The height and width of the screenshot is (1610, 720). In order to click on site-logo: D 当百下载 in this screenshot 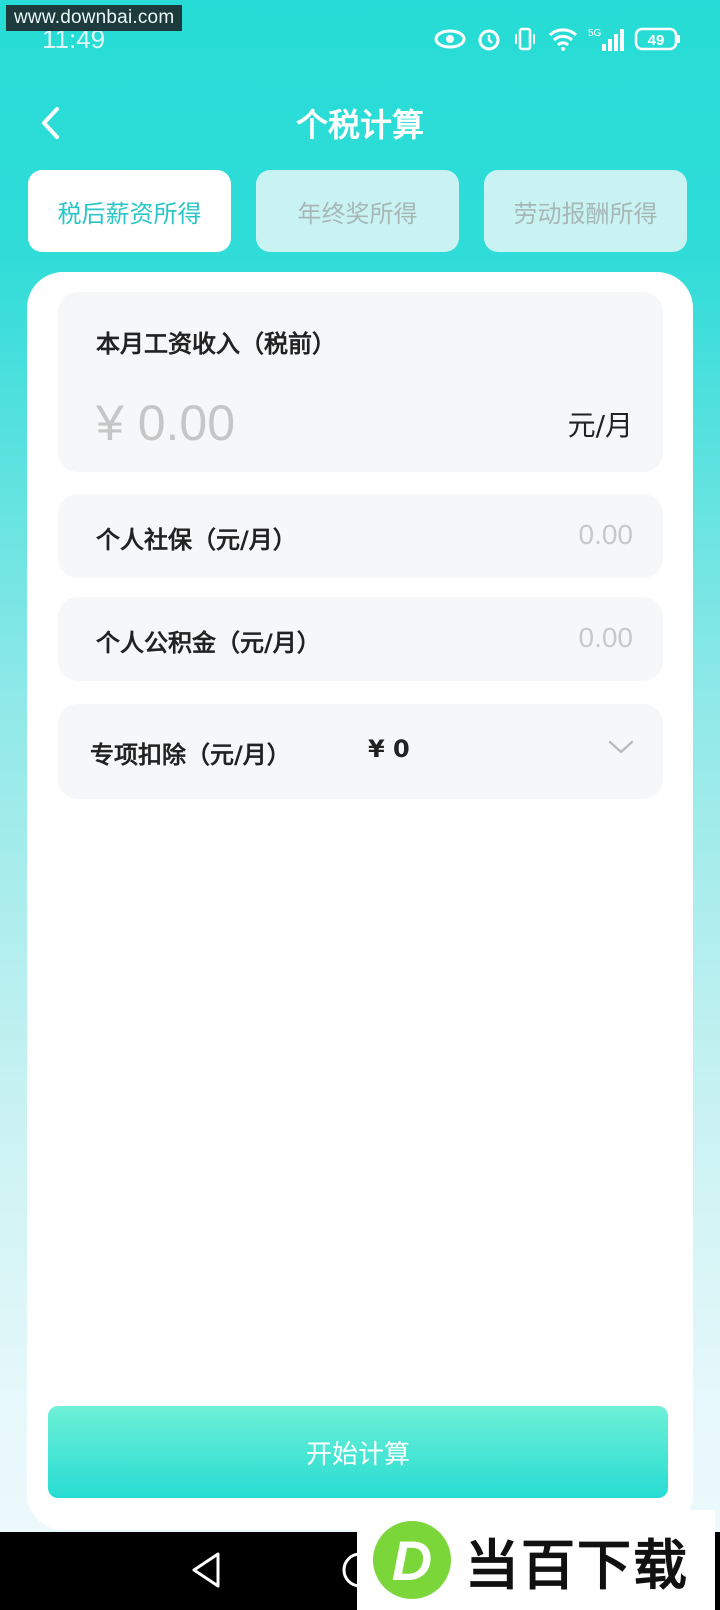, I will do `click(536, 1560)`.